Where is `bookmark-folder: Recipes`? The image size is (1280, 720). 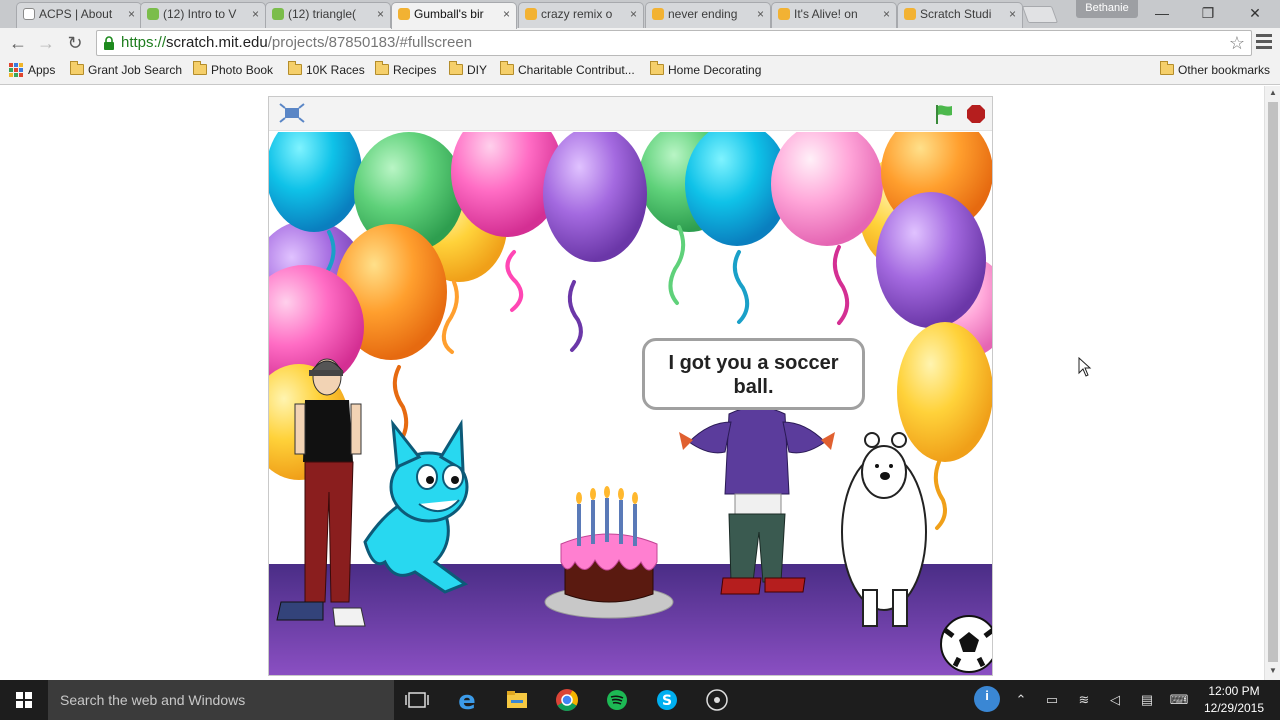
bookmark-folder: Recipes is located at coordinates (405, 71).